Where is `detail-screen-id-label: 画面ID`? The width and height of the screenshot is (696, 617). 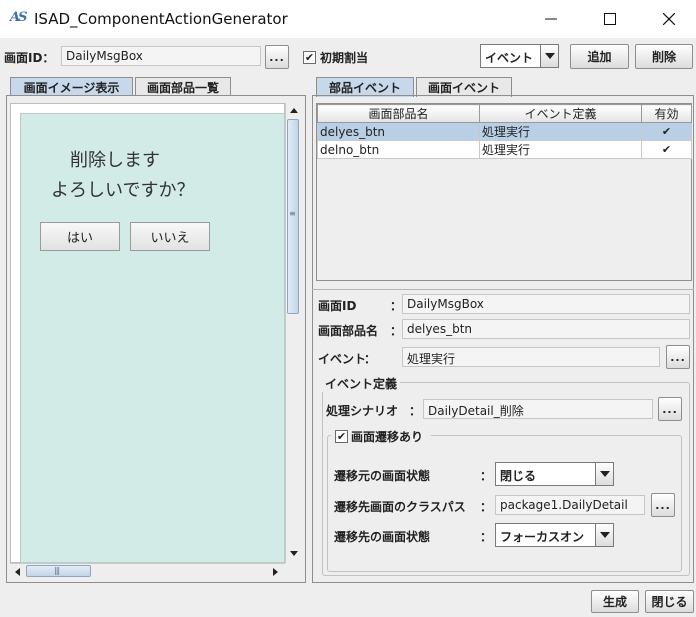
detail-screen-id-label: 画面ID is located at coordinates (337, 306).